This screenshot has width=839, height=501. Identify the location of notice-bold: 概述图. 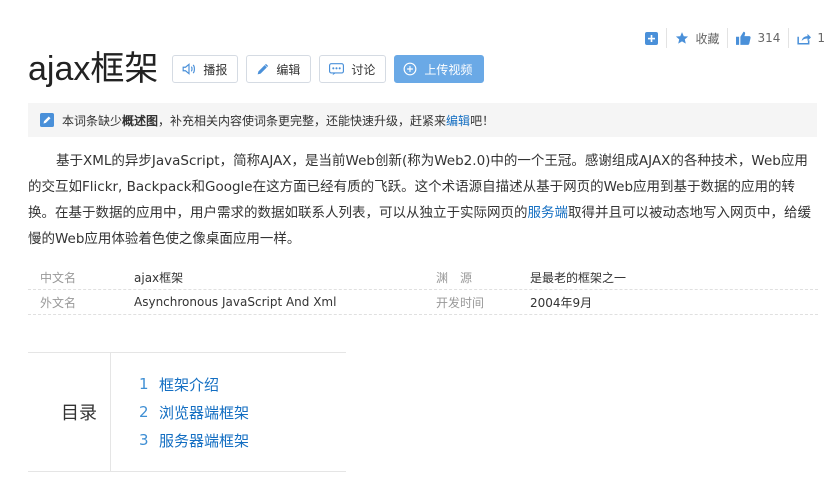
(140, 120).